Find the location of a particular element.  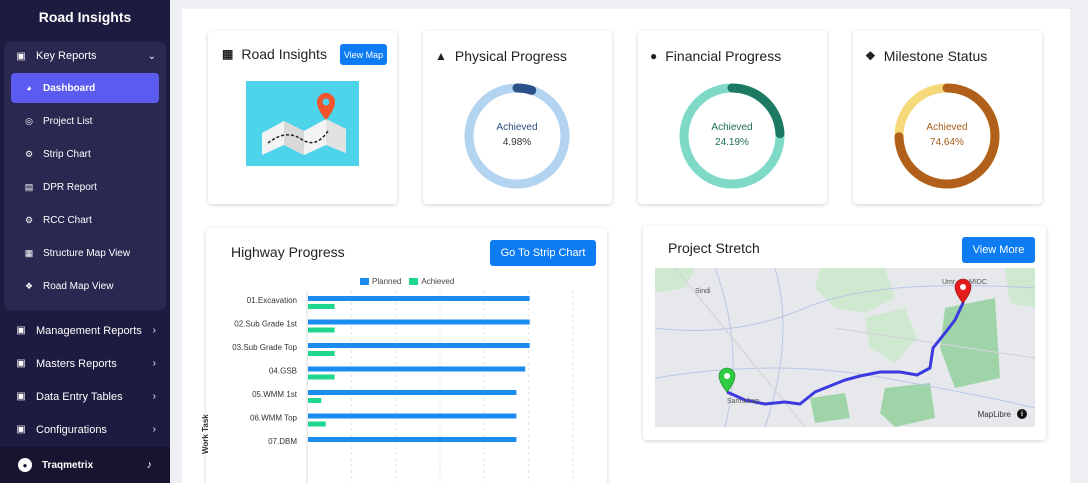

sidebar-item-label: Strip Chart is located at coordinates (67, 154).